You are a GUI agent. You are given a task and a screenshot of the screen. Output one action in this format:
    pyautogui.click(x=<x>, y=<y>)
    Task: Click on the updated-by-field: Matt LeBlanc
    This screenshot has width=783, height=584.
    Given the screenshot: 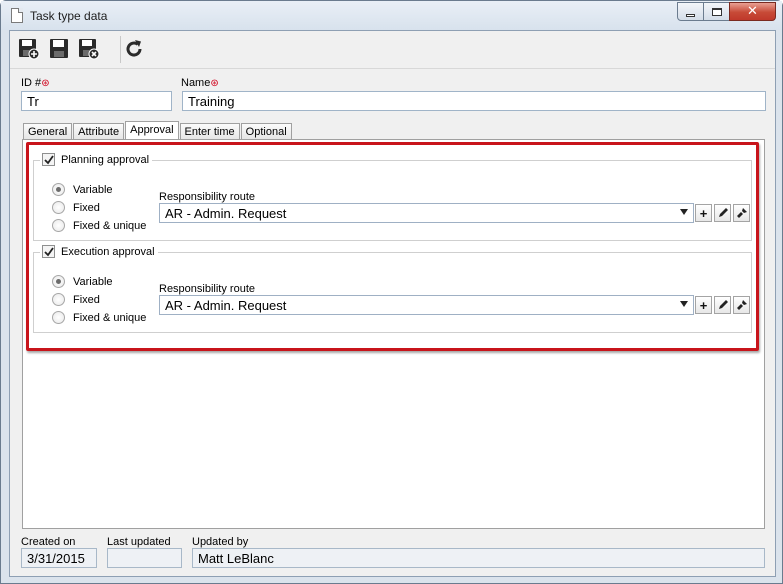 What is the action you would take?
    pyautogui.click(x=478, y=558)
    